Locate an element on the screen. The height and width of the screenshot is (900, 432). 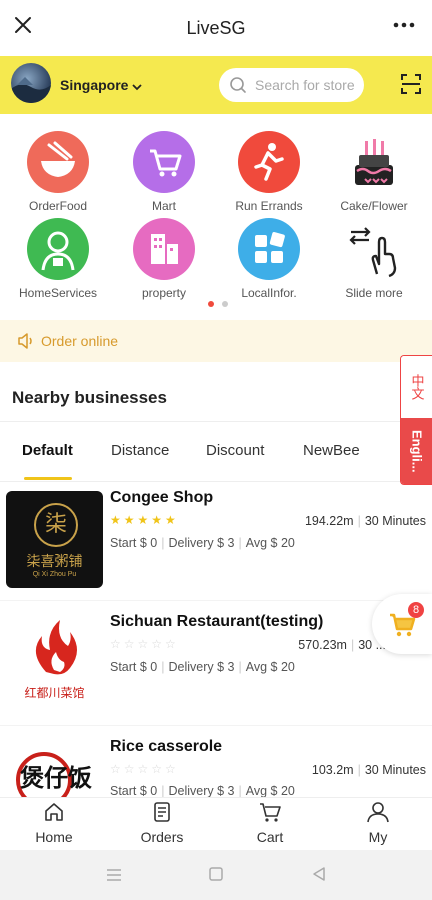
search-placeholder: Search for store is located at coordinates (305, 85).